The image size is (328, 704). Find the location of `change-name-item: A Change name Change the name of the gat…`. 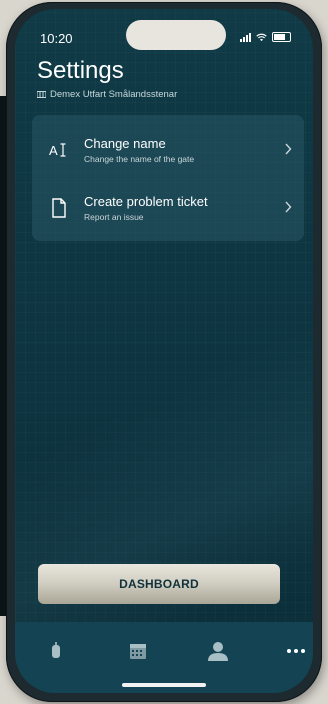

change-name-item: A Change name Change the name of the gat… is located at coordinates (168, 150).